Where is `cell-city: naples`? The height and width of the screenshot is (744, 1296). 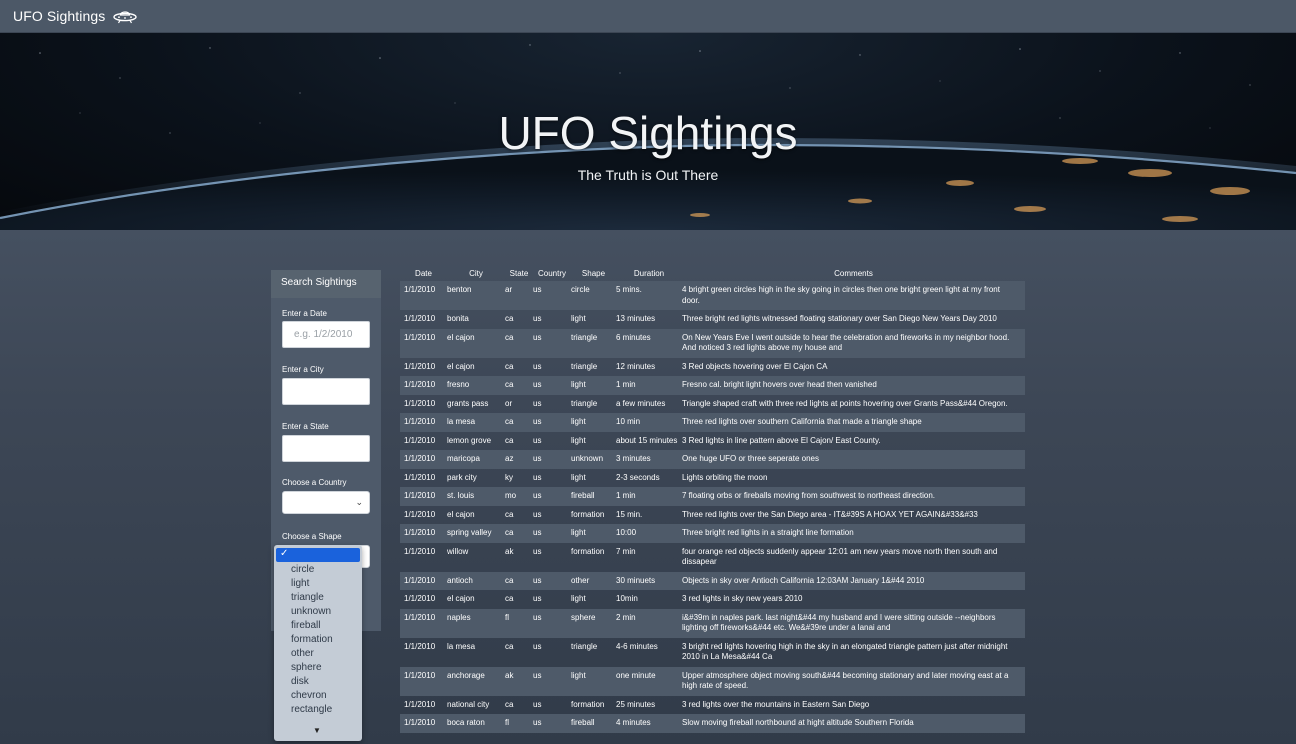 cell-city: naples is located at coordinates (459, 617).